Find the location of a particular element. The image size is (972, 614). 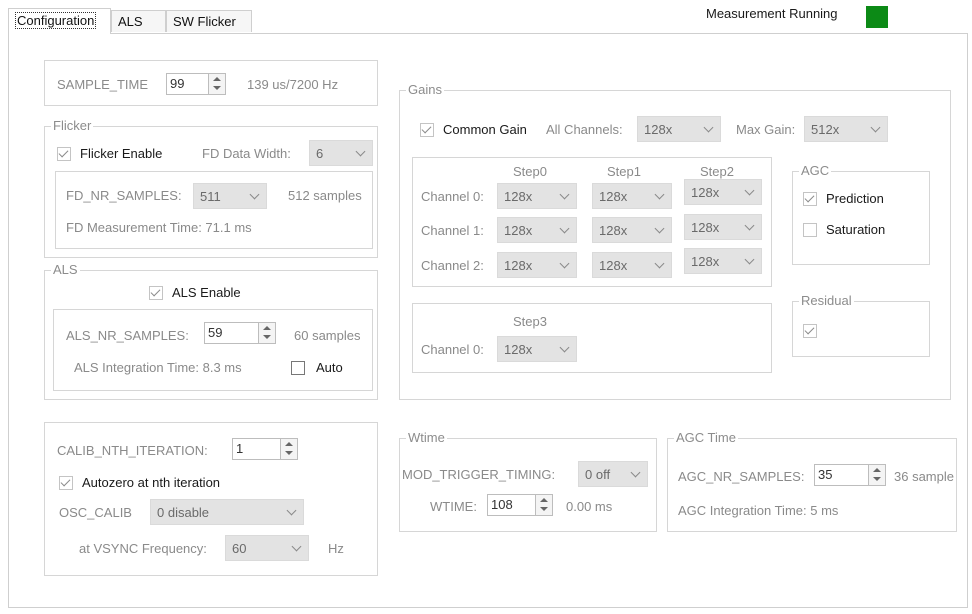

osc-calib-value: 0 disable is located at coordinates (183, 512).